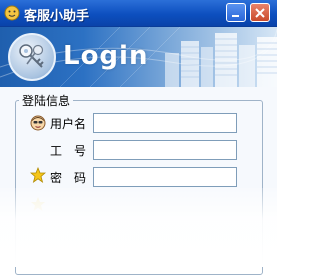 Image resolution: width=320 pixels, height=275 pixels. I want to click on employee-id-input, so click(165, 150).